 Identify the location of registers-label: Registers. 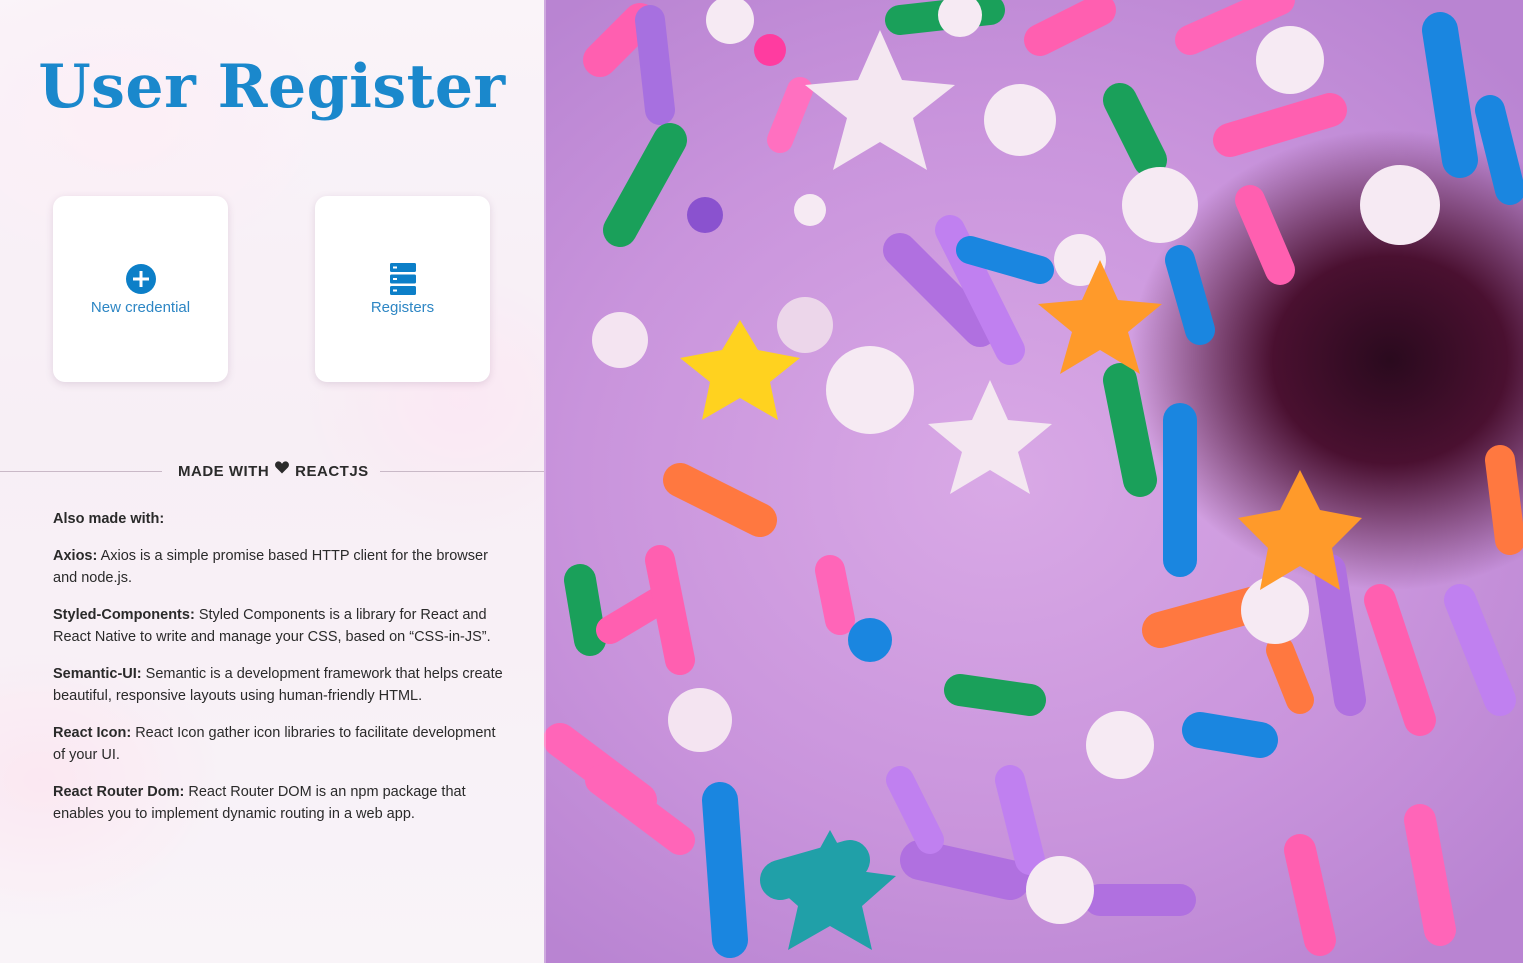
(402, 307).